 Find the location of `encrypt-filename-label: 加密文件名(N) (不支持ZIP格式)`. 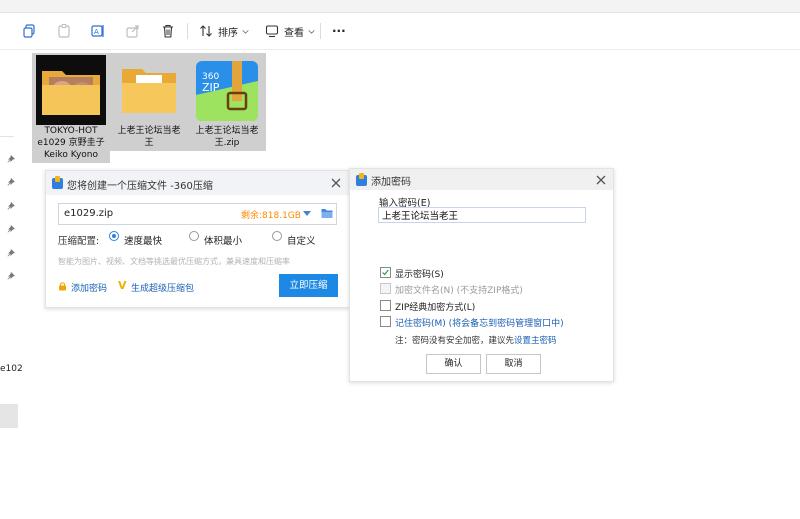

encrypt-filename-label: 加密文件名(N) (不支持ZIP格式) is located at coordinates (459, 291).